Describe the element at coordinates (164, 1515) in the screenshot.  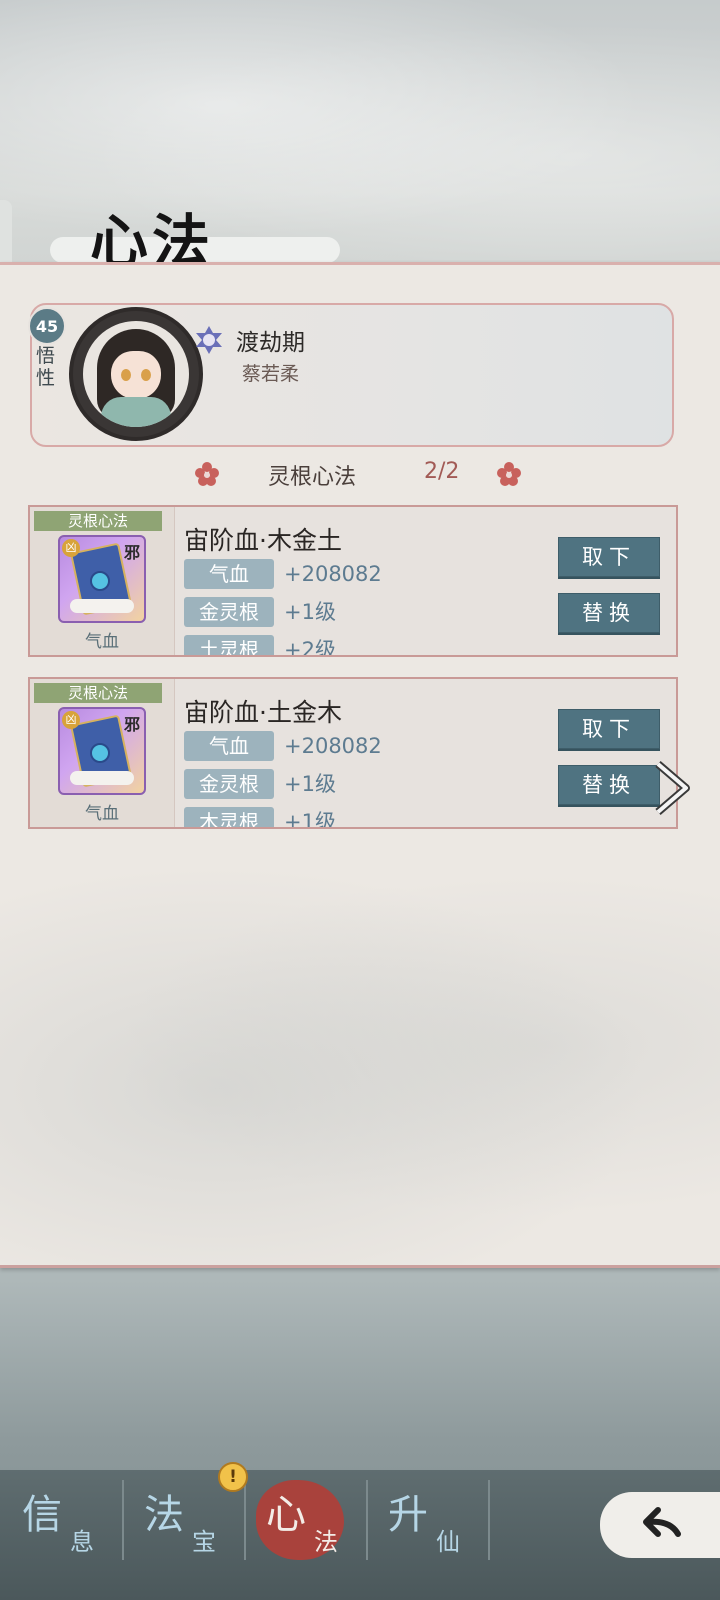
I see `nav-tab-label: 法` at that location.